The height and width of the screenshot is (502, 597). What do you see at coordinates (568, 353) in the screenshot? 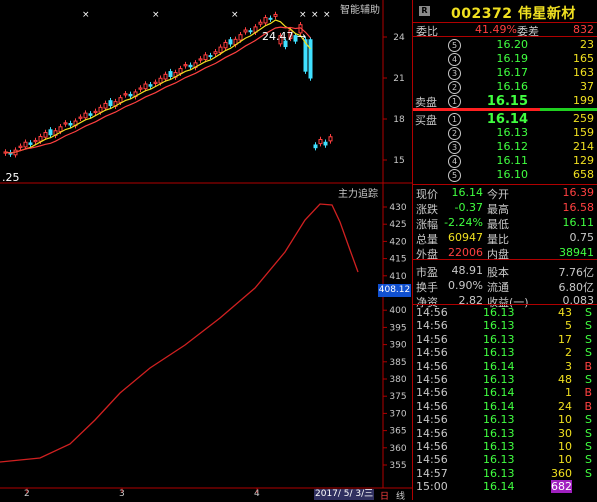
I see `tick-volume: 2` at bounding box center [568, 353].